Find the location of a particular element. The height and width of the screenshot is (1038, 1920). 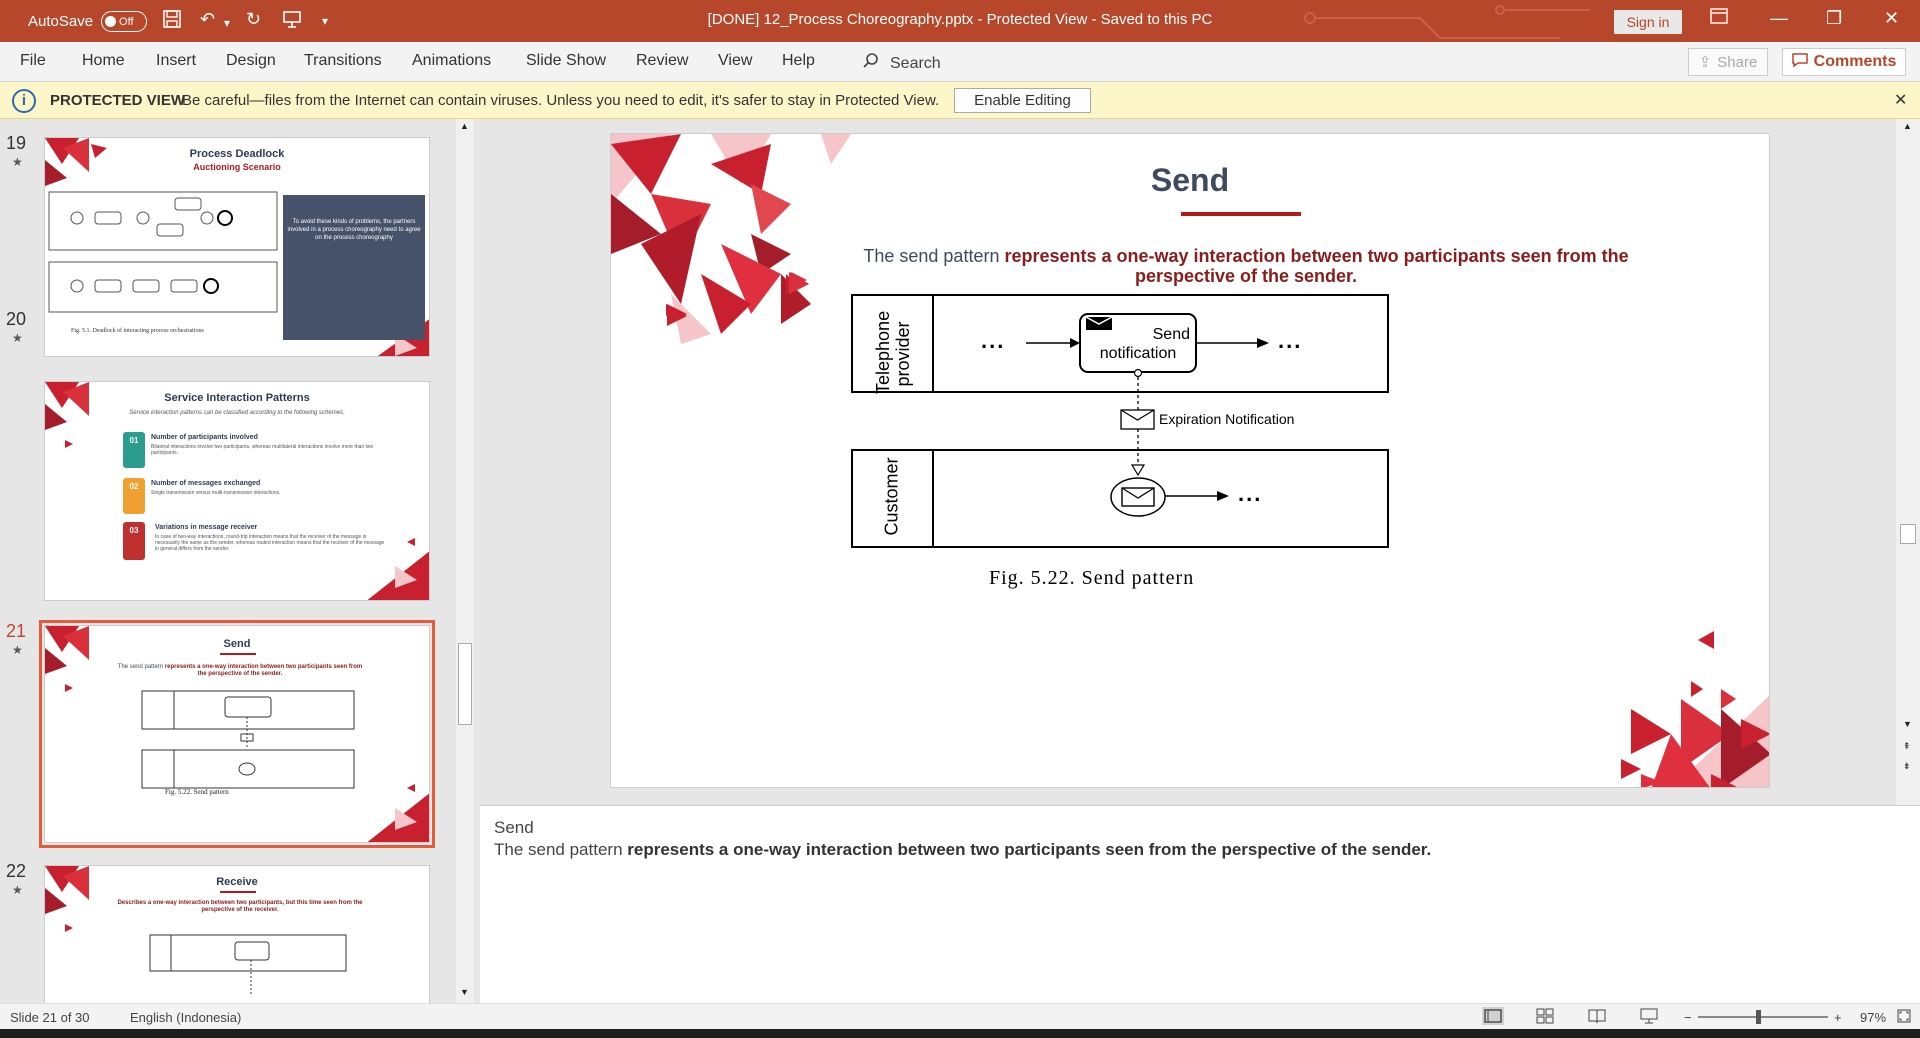

item-number-badge: 01 is located at coordinates (134, 450).